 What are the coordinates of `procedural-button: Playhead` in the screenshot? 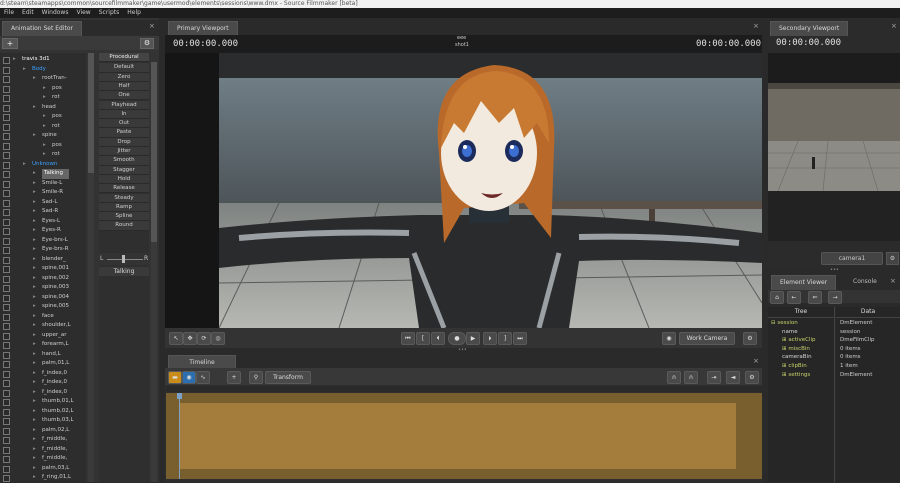 It's located at (124, 105).